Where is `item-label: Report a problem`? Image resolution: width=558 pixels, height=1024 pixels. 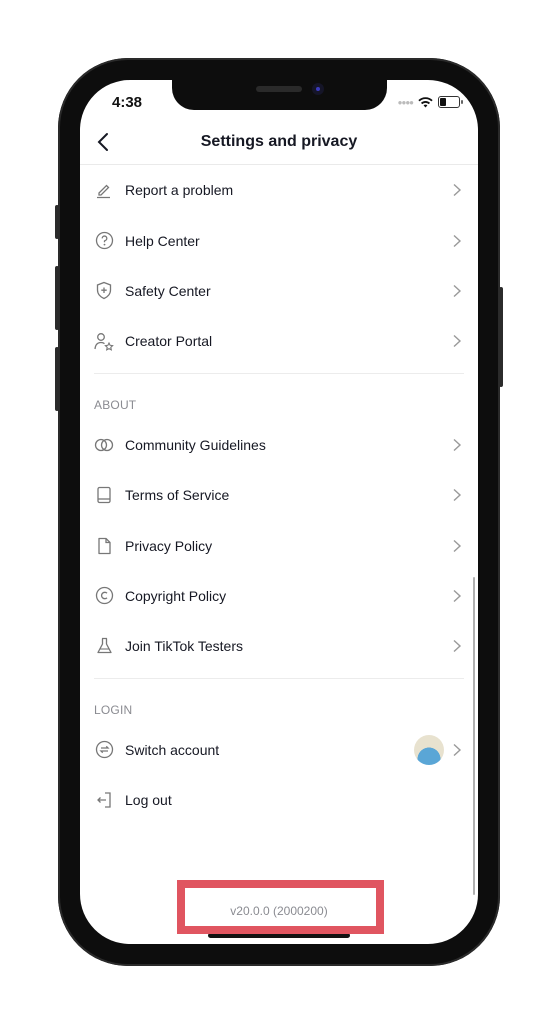
item-label: Report a problem is located at coordinates (179, 190).